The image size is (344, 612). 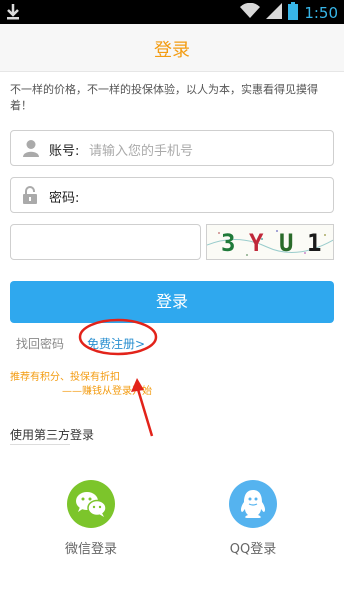 What do you see at coordinates (164, 97) in the screenshot?
I see `slogan-text: 不一样的价格，不一样的投保体验，以人为本，实惠看得见摸得着！` at bounding box center [164, 97].